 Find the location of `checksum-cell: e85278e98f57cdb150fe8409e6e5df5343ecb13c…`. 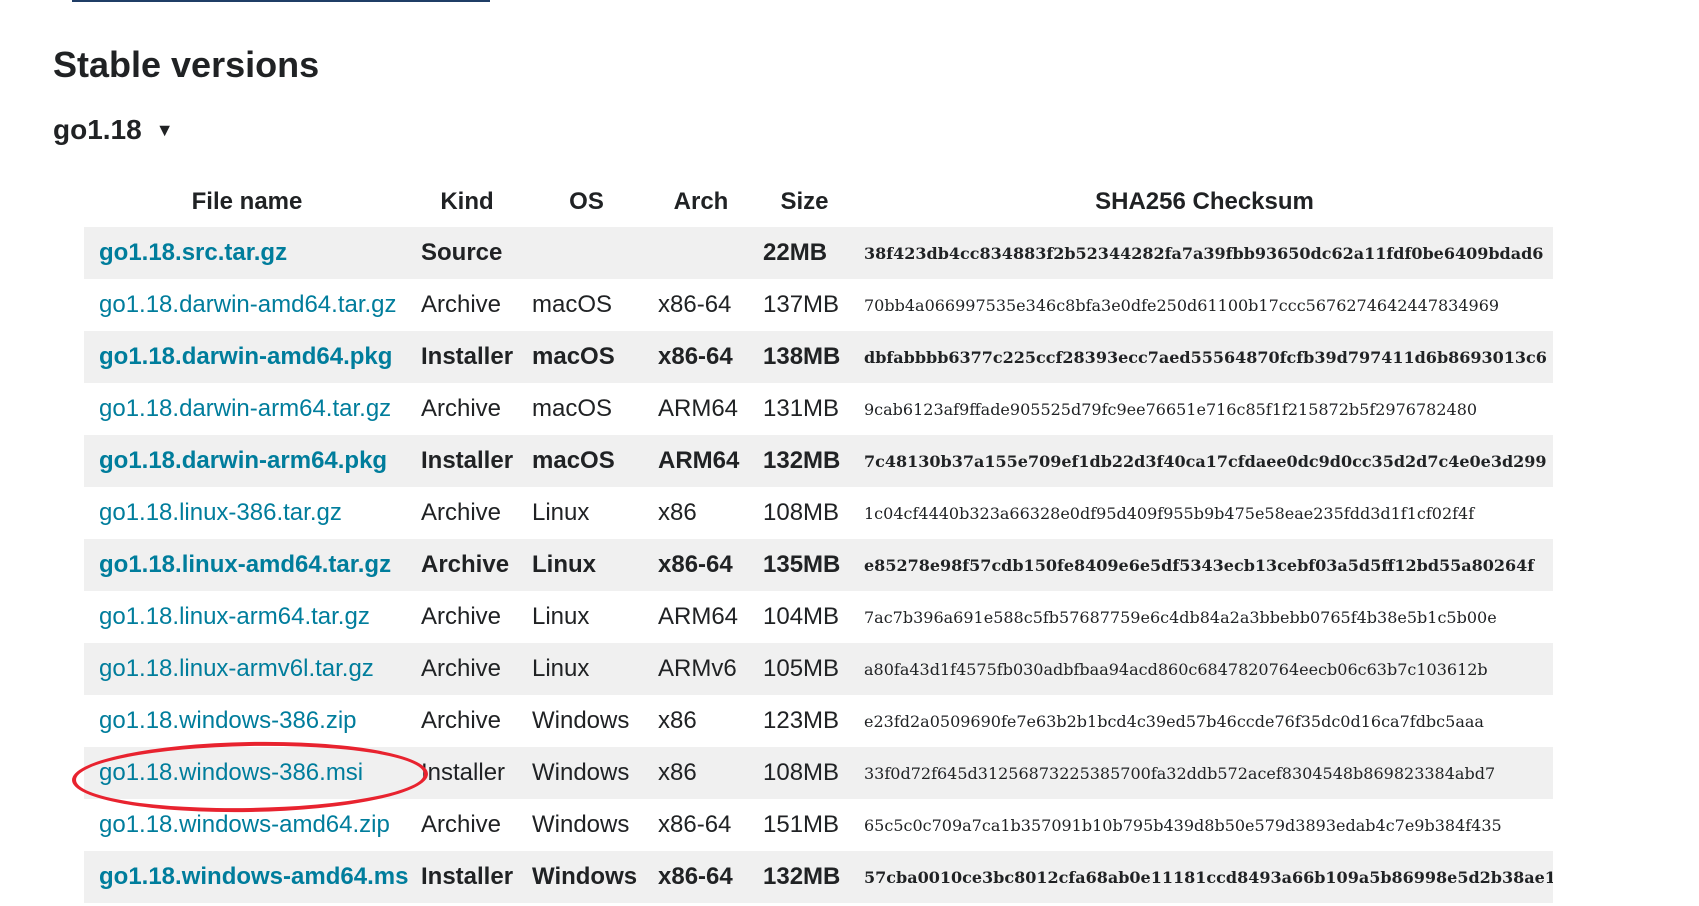

checksum-cell: e85278e98f57cdb150fe8409e6e5df5343ecb13c… is located at coordinates (1204, 565).